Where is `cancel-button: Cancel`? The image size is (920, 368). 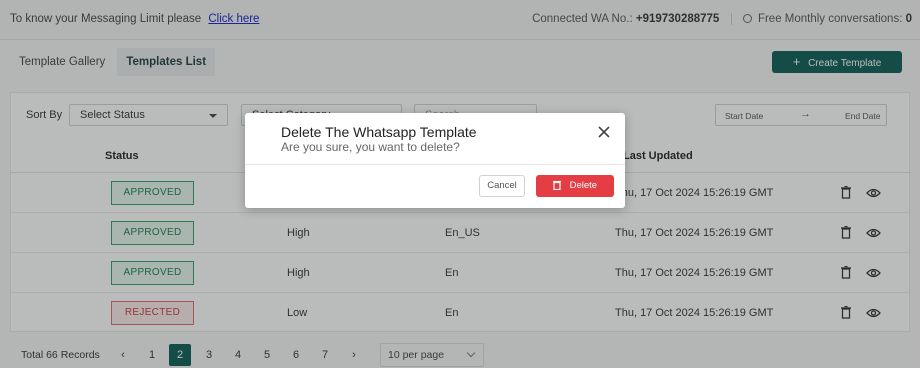
cancel-button: Cancel is located at coordinates (502, 186).